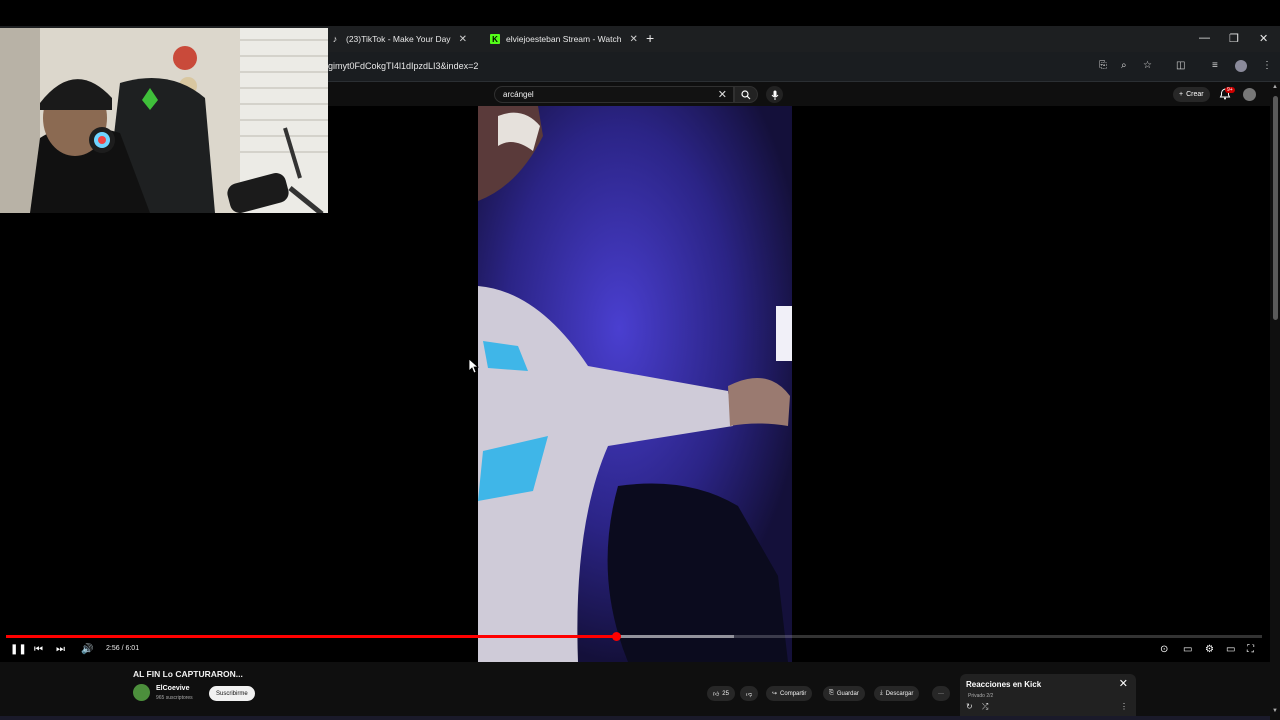  I want to click on create-button: + Crear, so click(1191, 94).